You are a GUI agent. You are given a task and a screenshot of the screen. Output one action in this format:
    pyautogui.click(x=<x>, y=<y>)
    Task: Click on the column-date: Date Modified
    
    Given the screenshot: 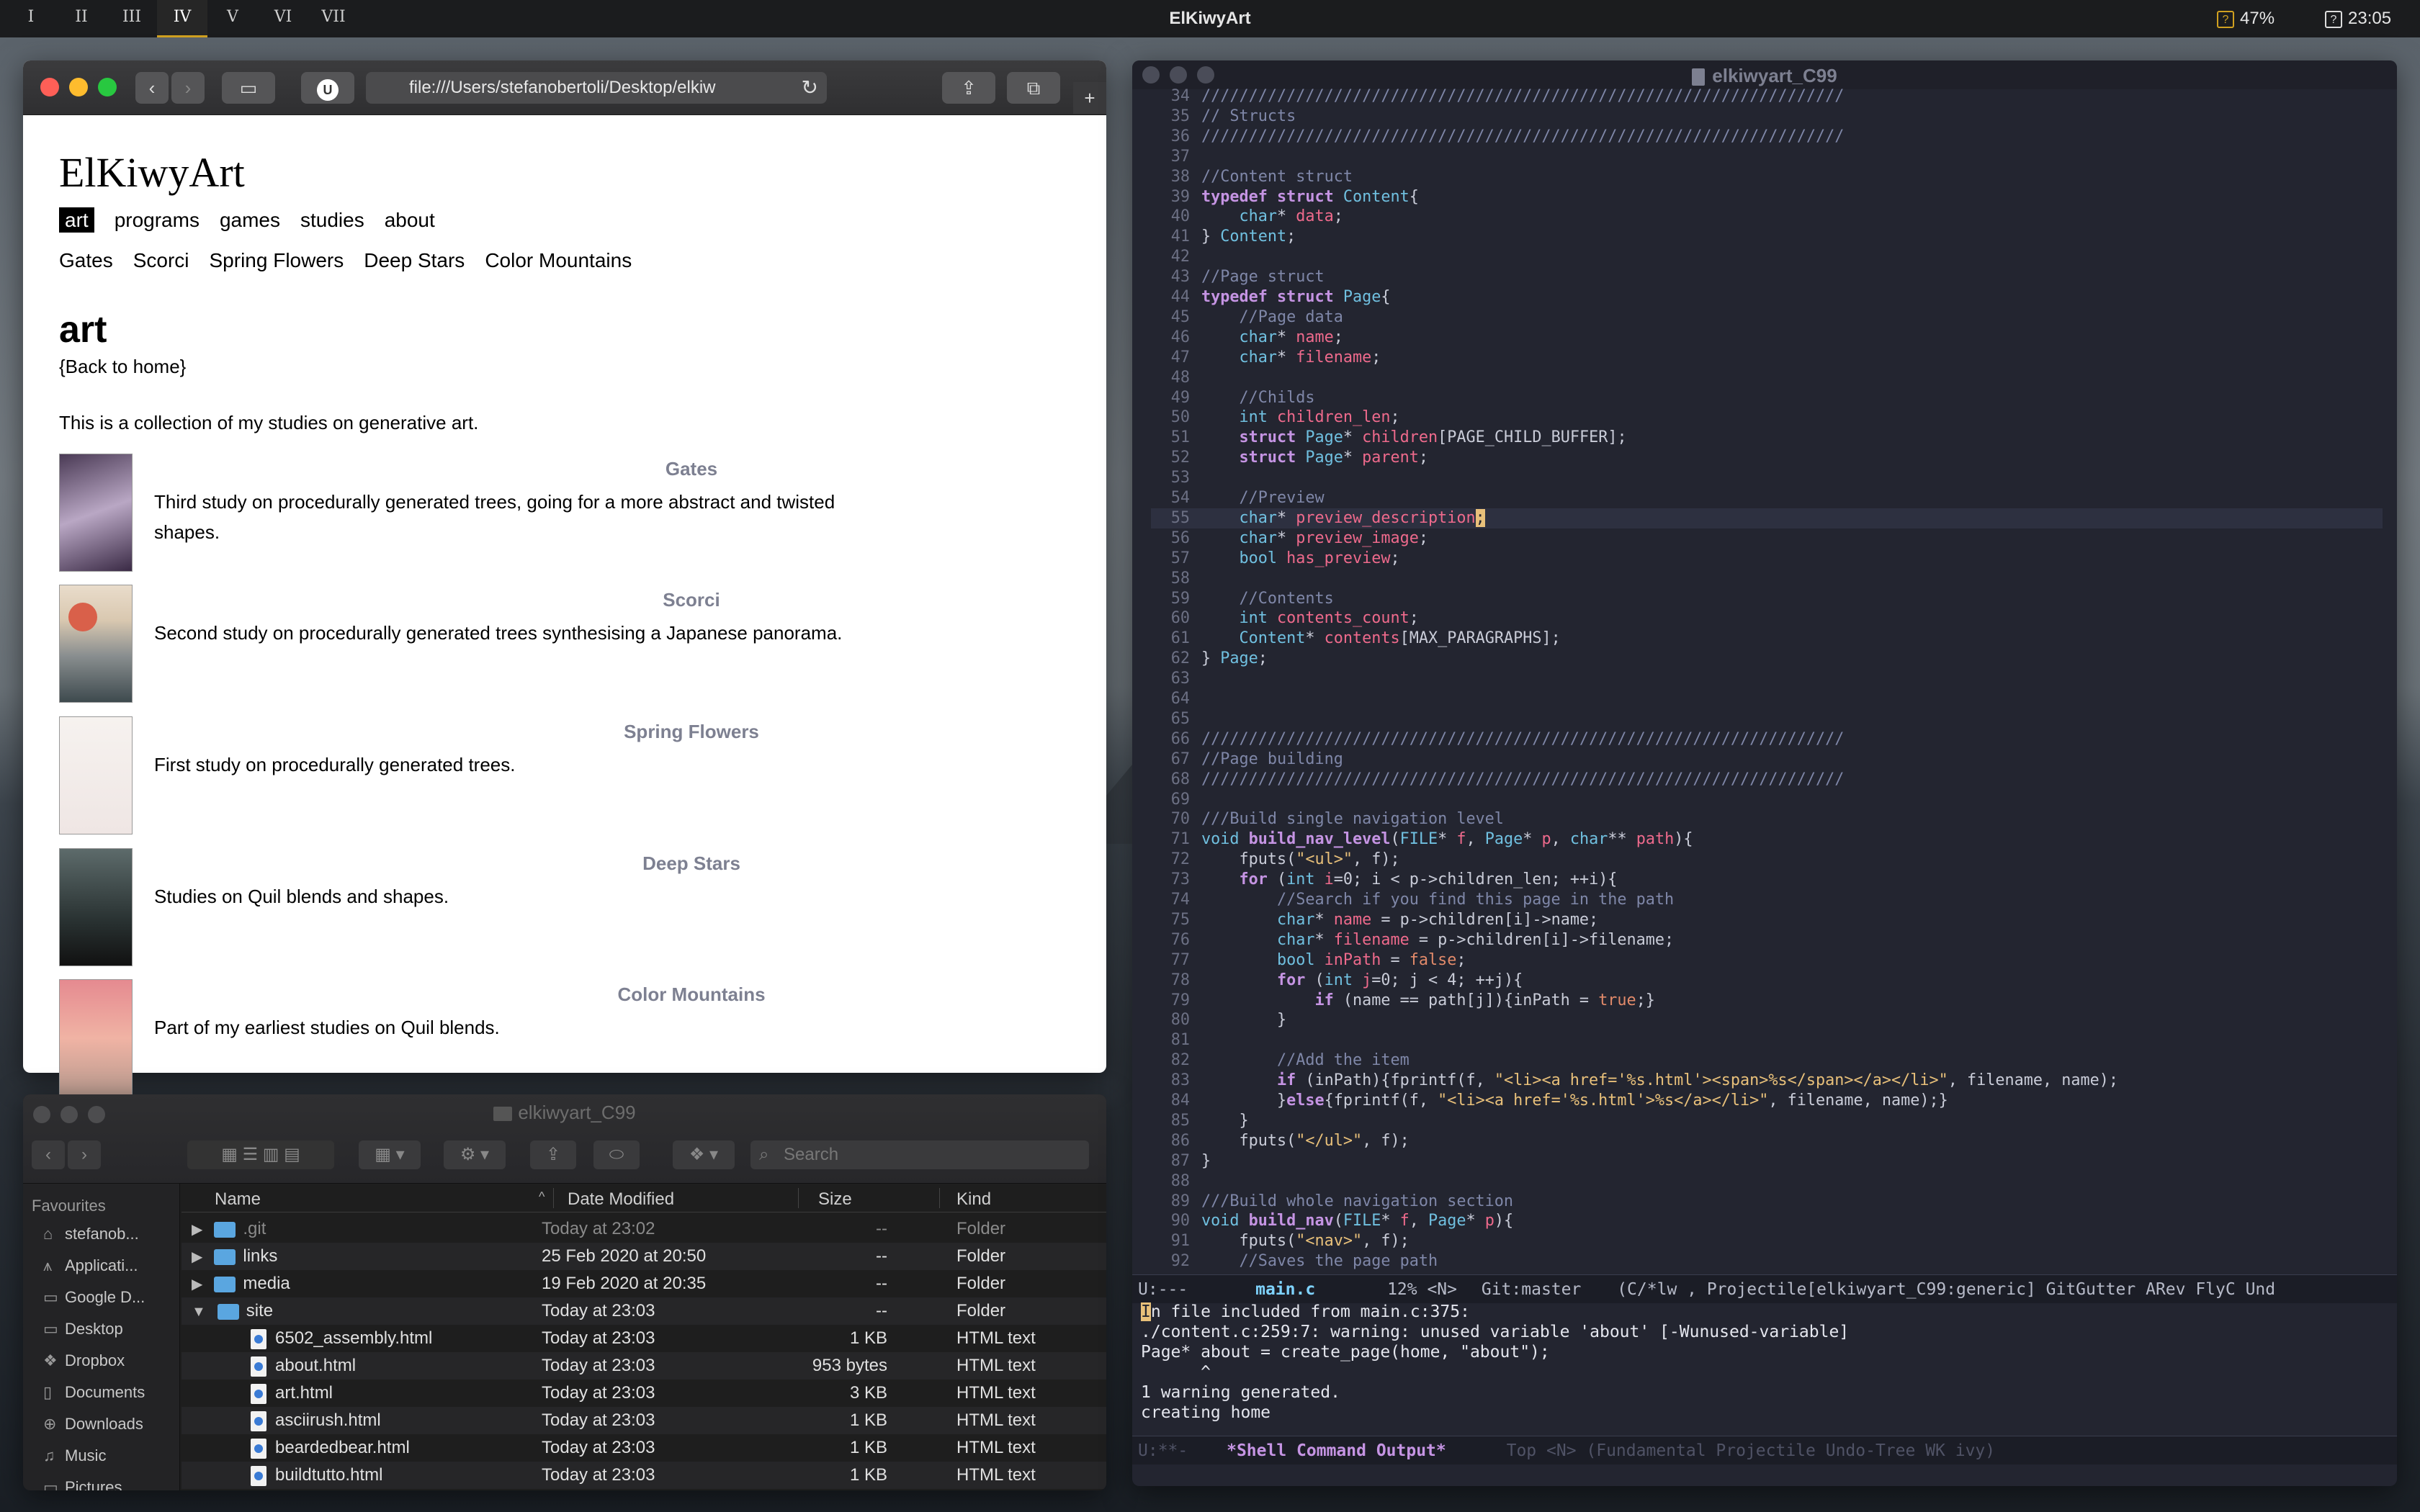 What is the action you would take?
    pyautogui.click(x=621, y=1199)
    